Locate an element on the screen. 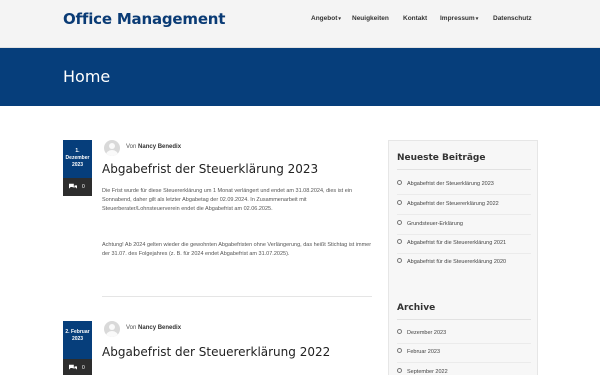 The width and height of the screenshot is (600, 375). archive-link: Dezember 2023 is located at coordinates (464, 333).